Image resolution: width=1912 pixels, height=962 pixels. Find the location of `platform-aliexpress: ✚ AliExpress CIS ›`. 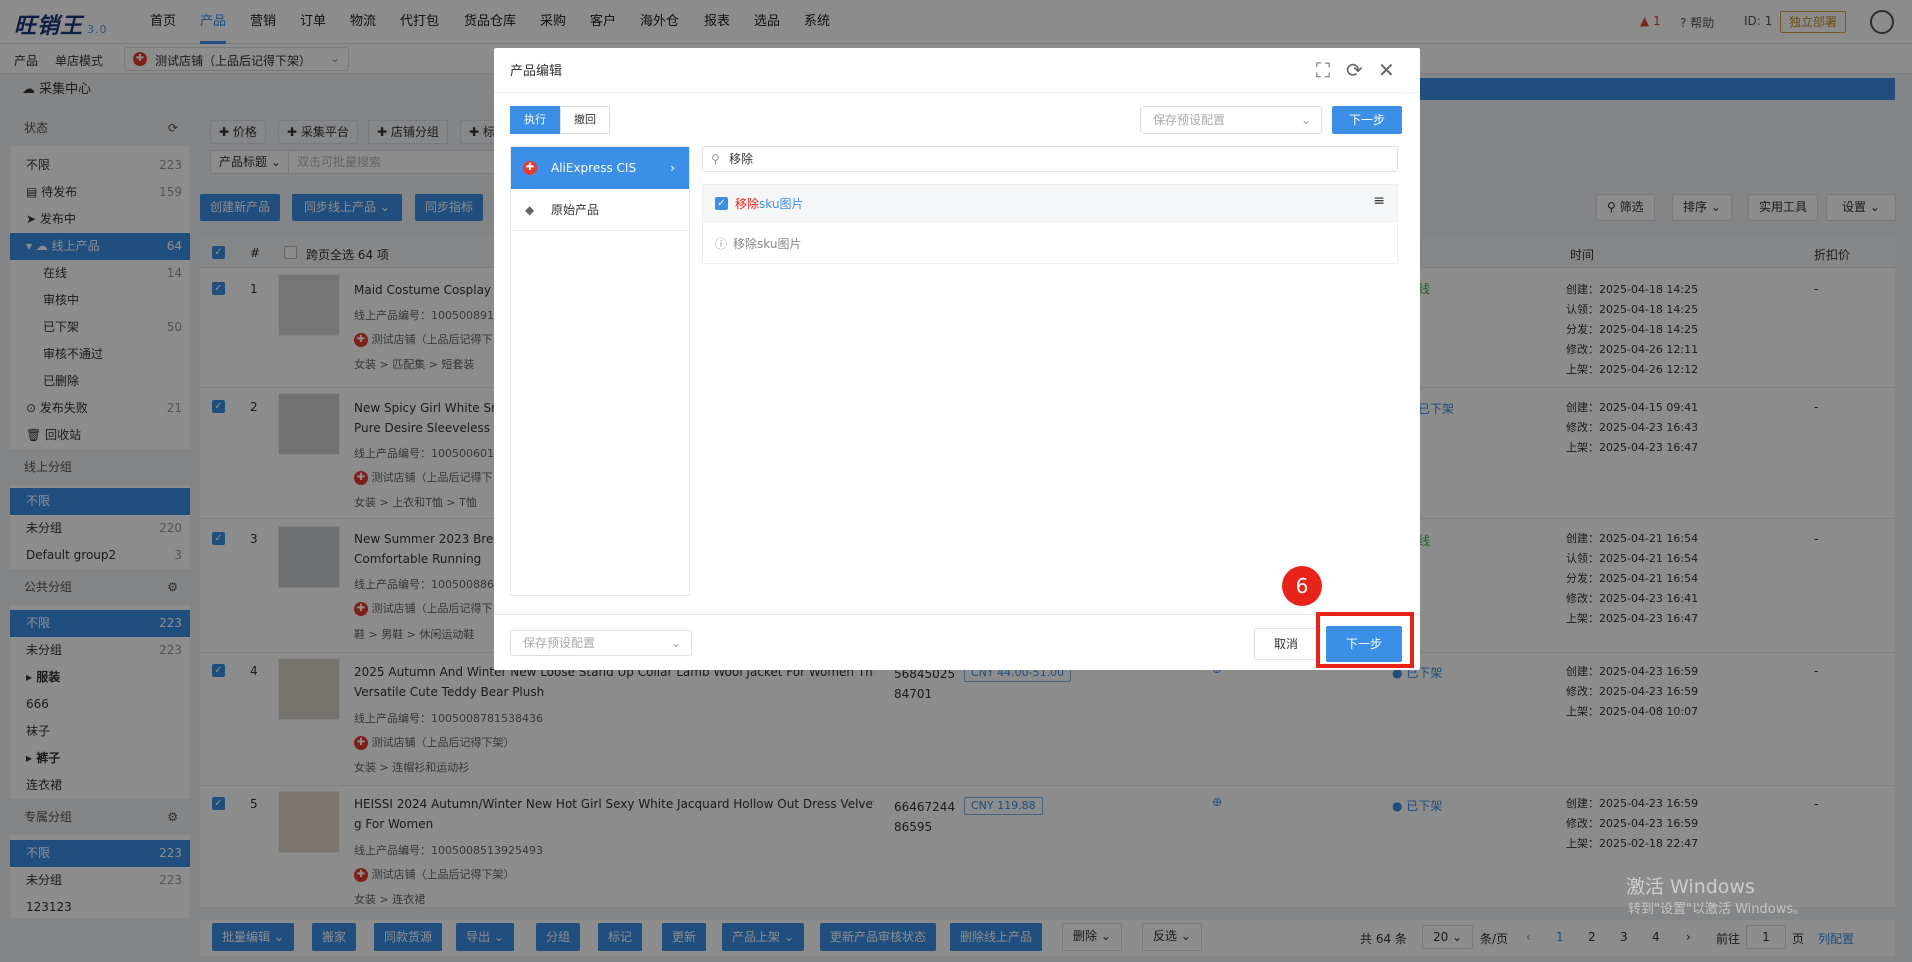

platform-aliexpress: ✚ AliExpress CIS › is located at coordinates (600, 168).